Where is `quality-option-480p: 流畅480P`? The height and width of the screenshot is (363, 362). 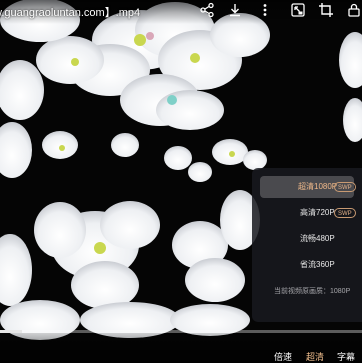
quality-option-480p: 流畅480P is located at coordinates (307, 239).